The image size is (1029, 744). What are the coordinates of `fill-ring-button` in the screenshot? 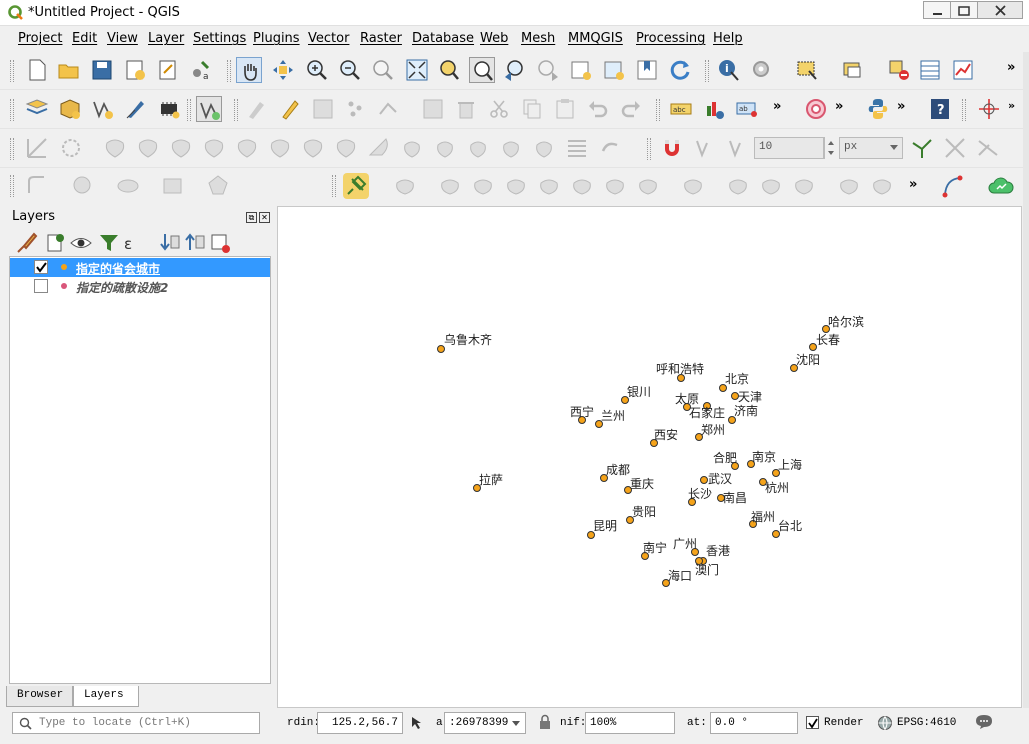 It's located at (148, 148).